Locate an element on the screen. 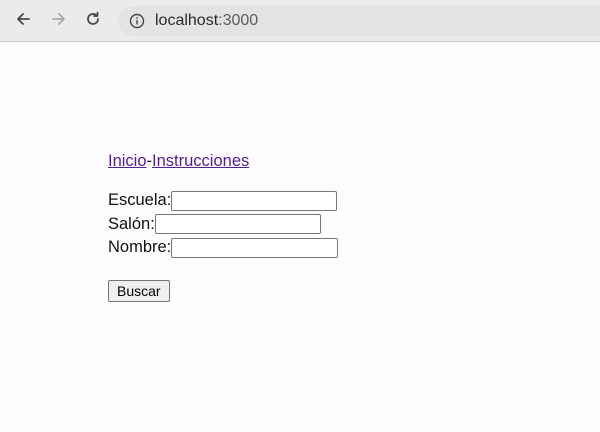 The height and width of the screenshot is (432, 600). salon-row: Salón: is located at coordinates (223, 225).